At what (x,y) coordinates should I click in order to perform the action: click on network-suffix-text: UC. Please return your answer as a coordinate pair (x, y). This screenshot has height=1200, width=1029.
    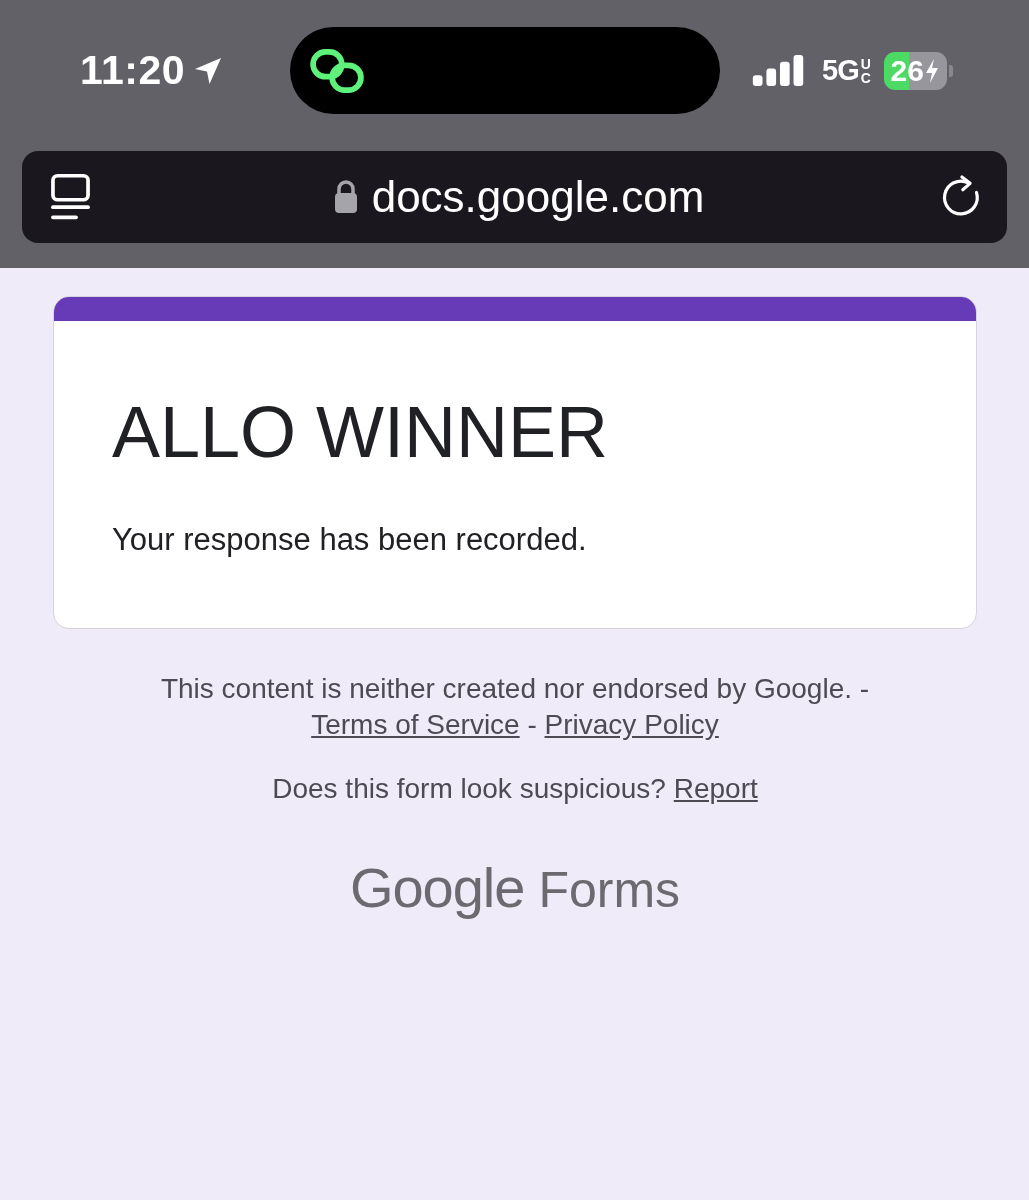
    Looking at the image, I should click on (864, 70).